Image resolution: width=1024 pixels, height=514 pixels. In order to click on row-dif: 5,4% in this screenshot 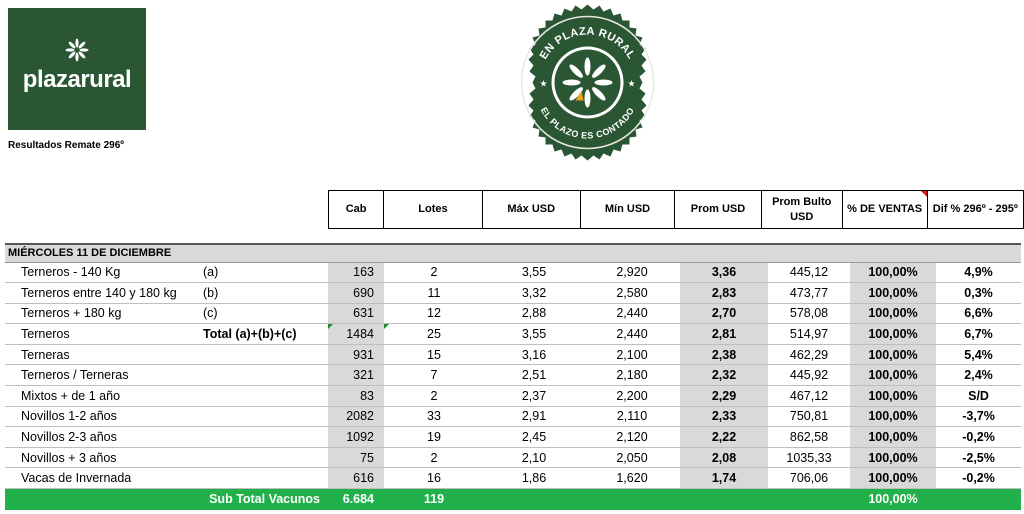, I will do `click(979, 355)`.